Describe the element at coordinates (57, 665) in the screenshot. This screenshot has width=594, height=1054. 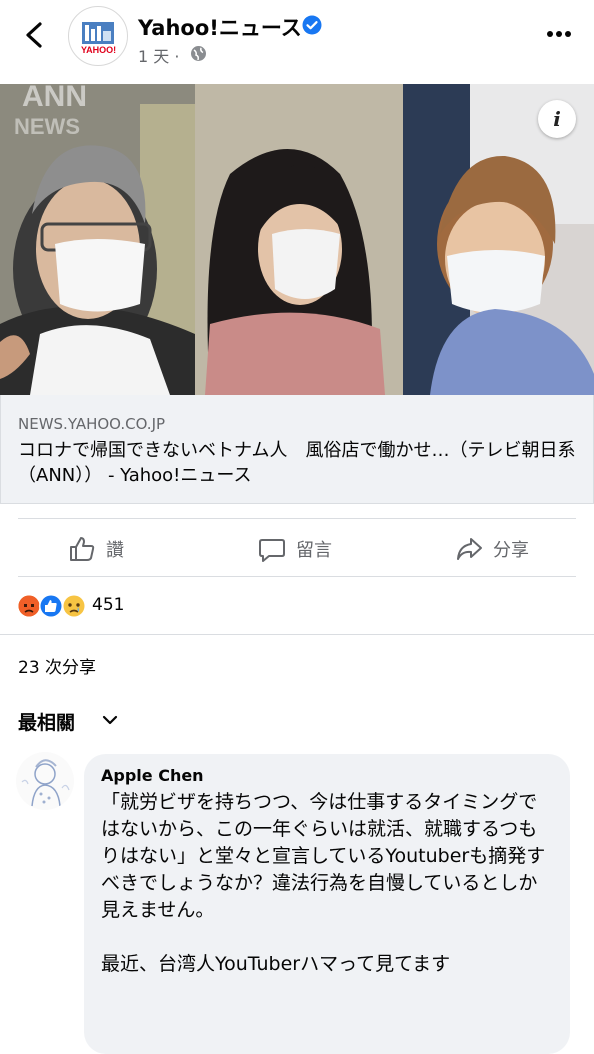
I see `share-count: 23 次分享` at that location.